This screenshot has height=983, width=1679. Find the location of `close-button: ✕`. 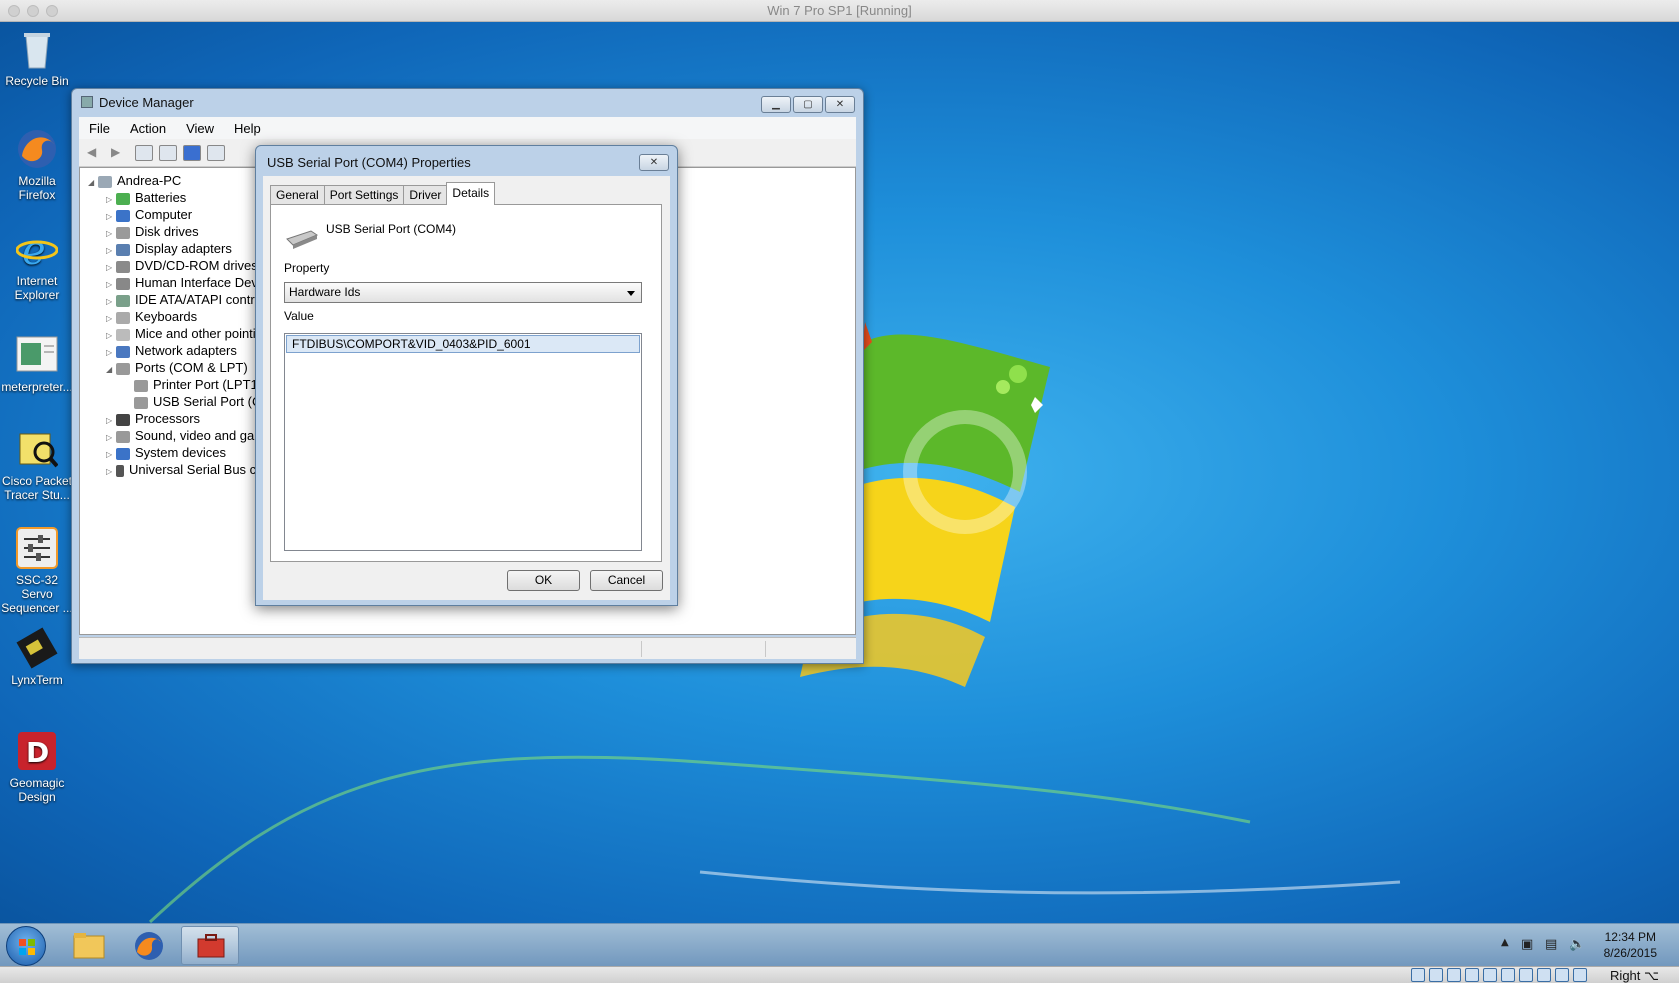

close-button: ✕ is located at coordinates (840, 104).